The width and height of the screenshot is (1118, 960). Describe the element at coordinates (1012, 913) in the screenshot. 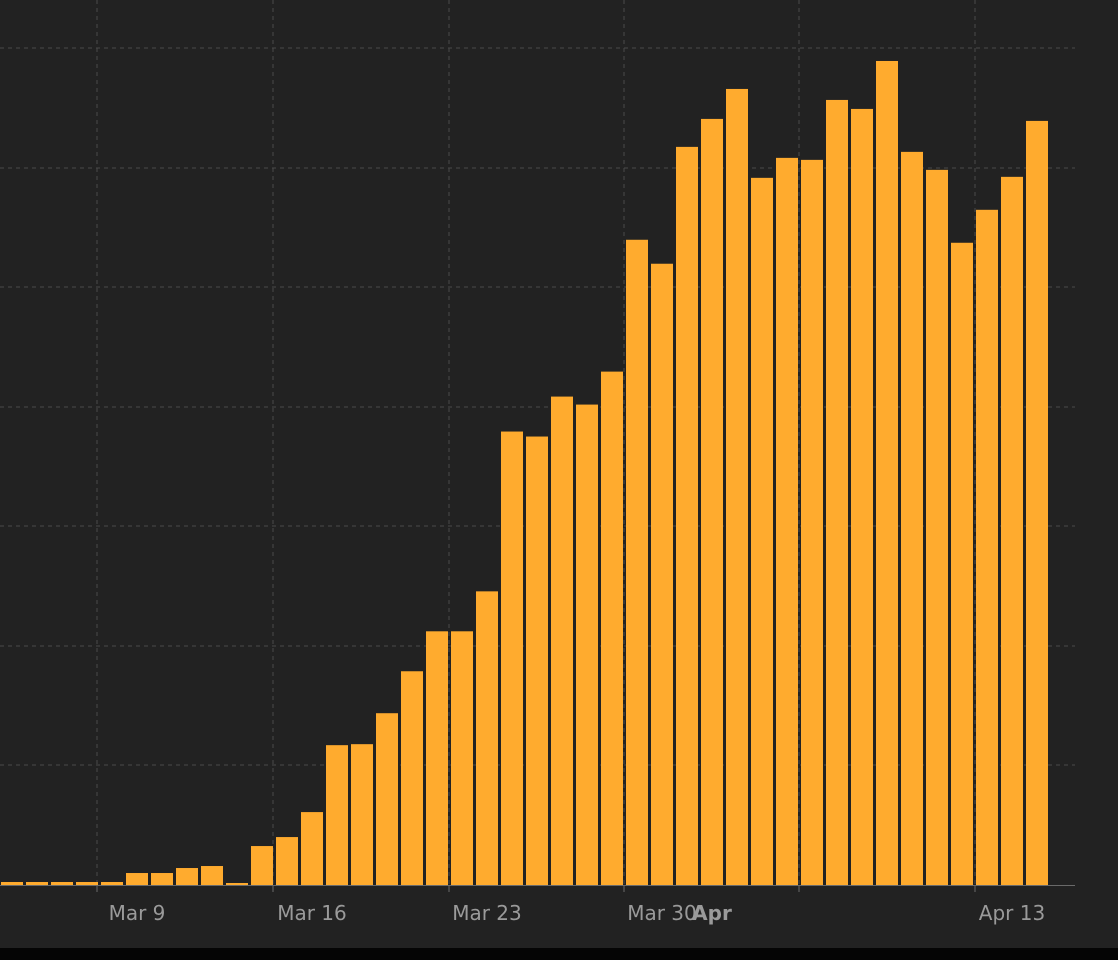

I see `x-tick-label: Apr 13` at that location.